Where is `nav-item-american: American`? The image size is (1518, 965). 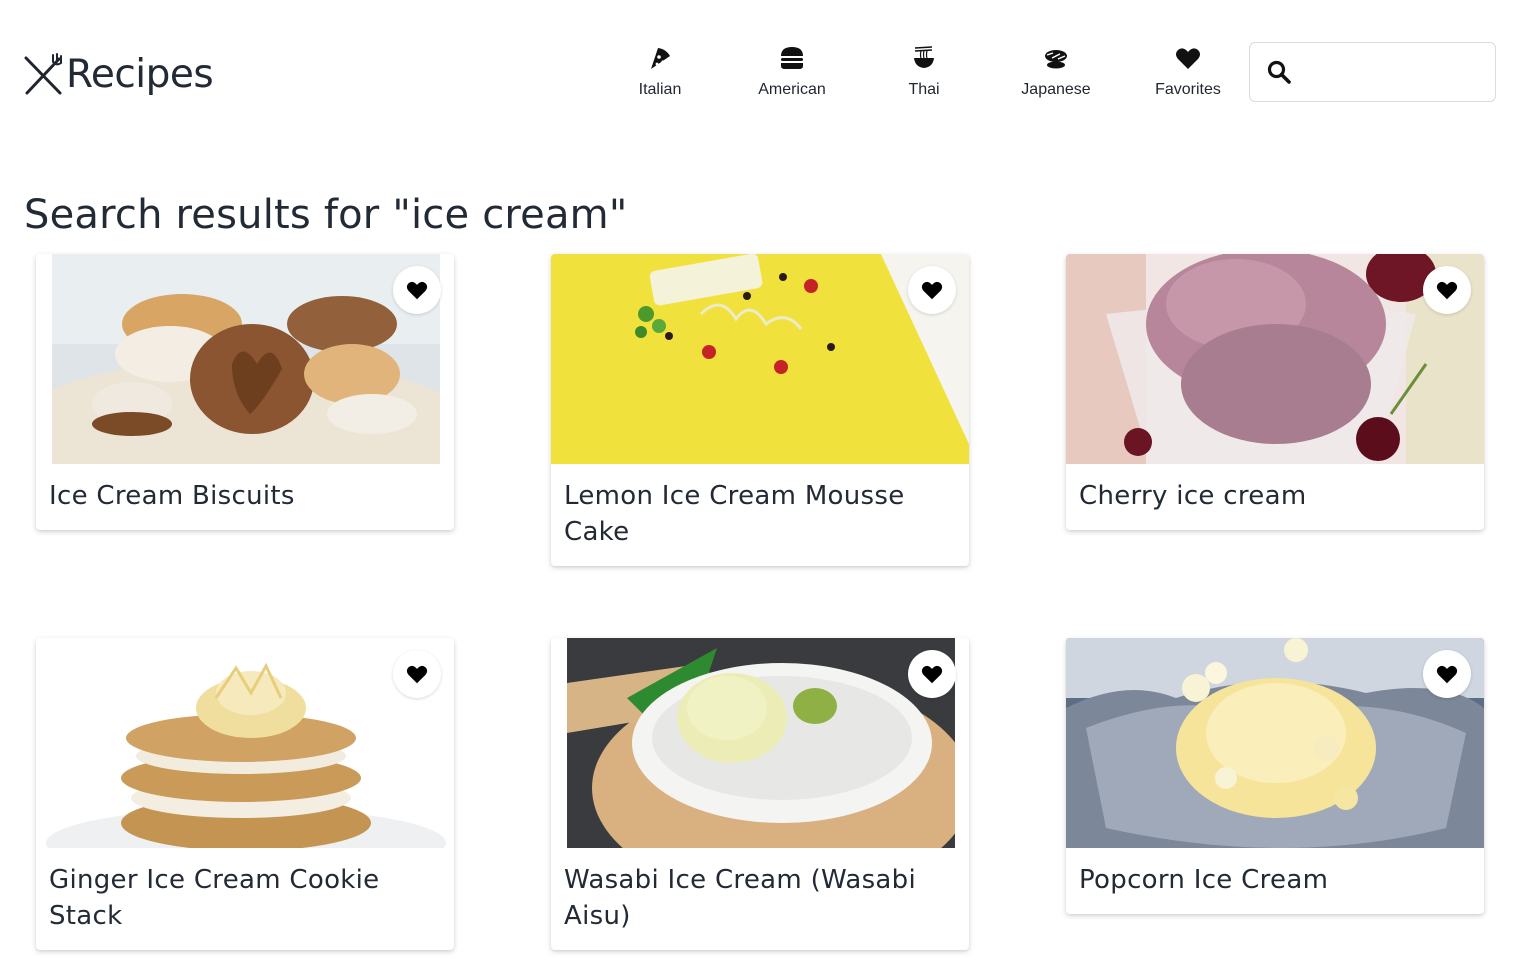 nav-item-american: American is located at coordinates (792, 73).